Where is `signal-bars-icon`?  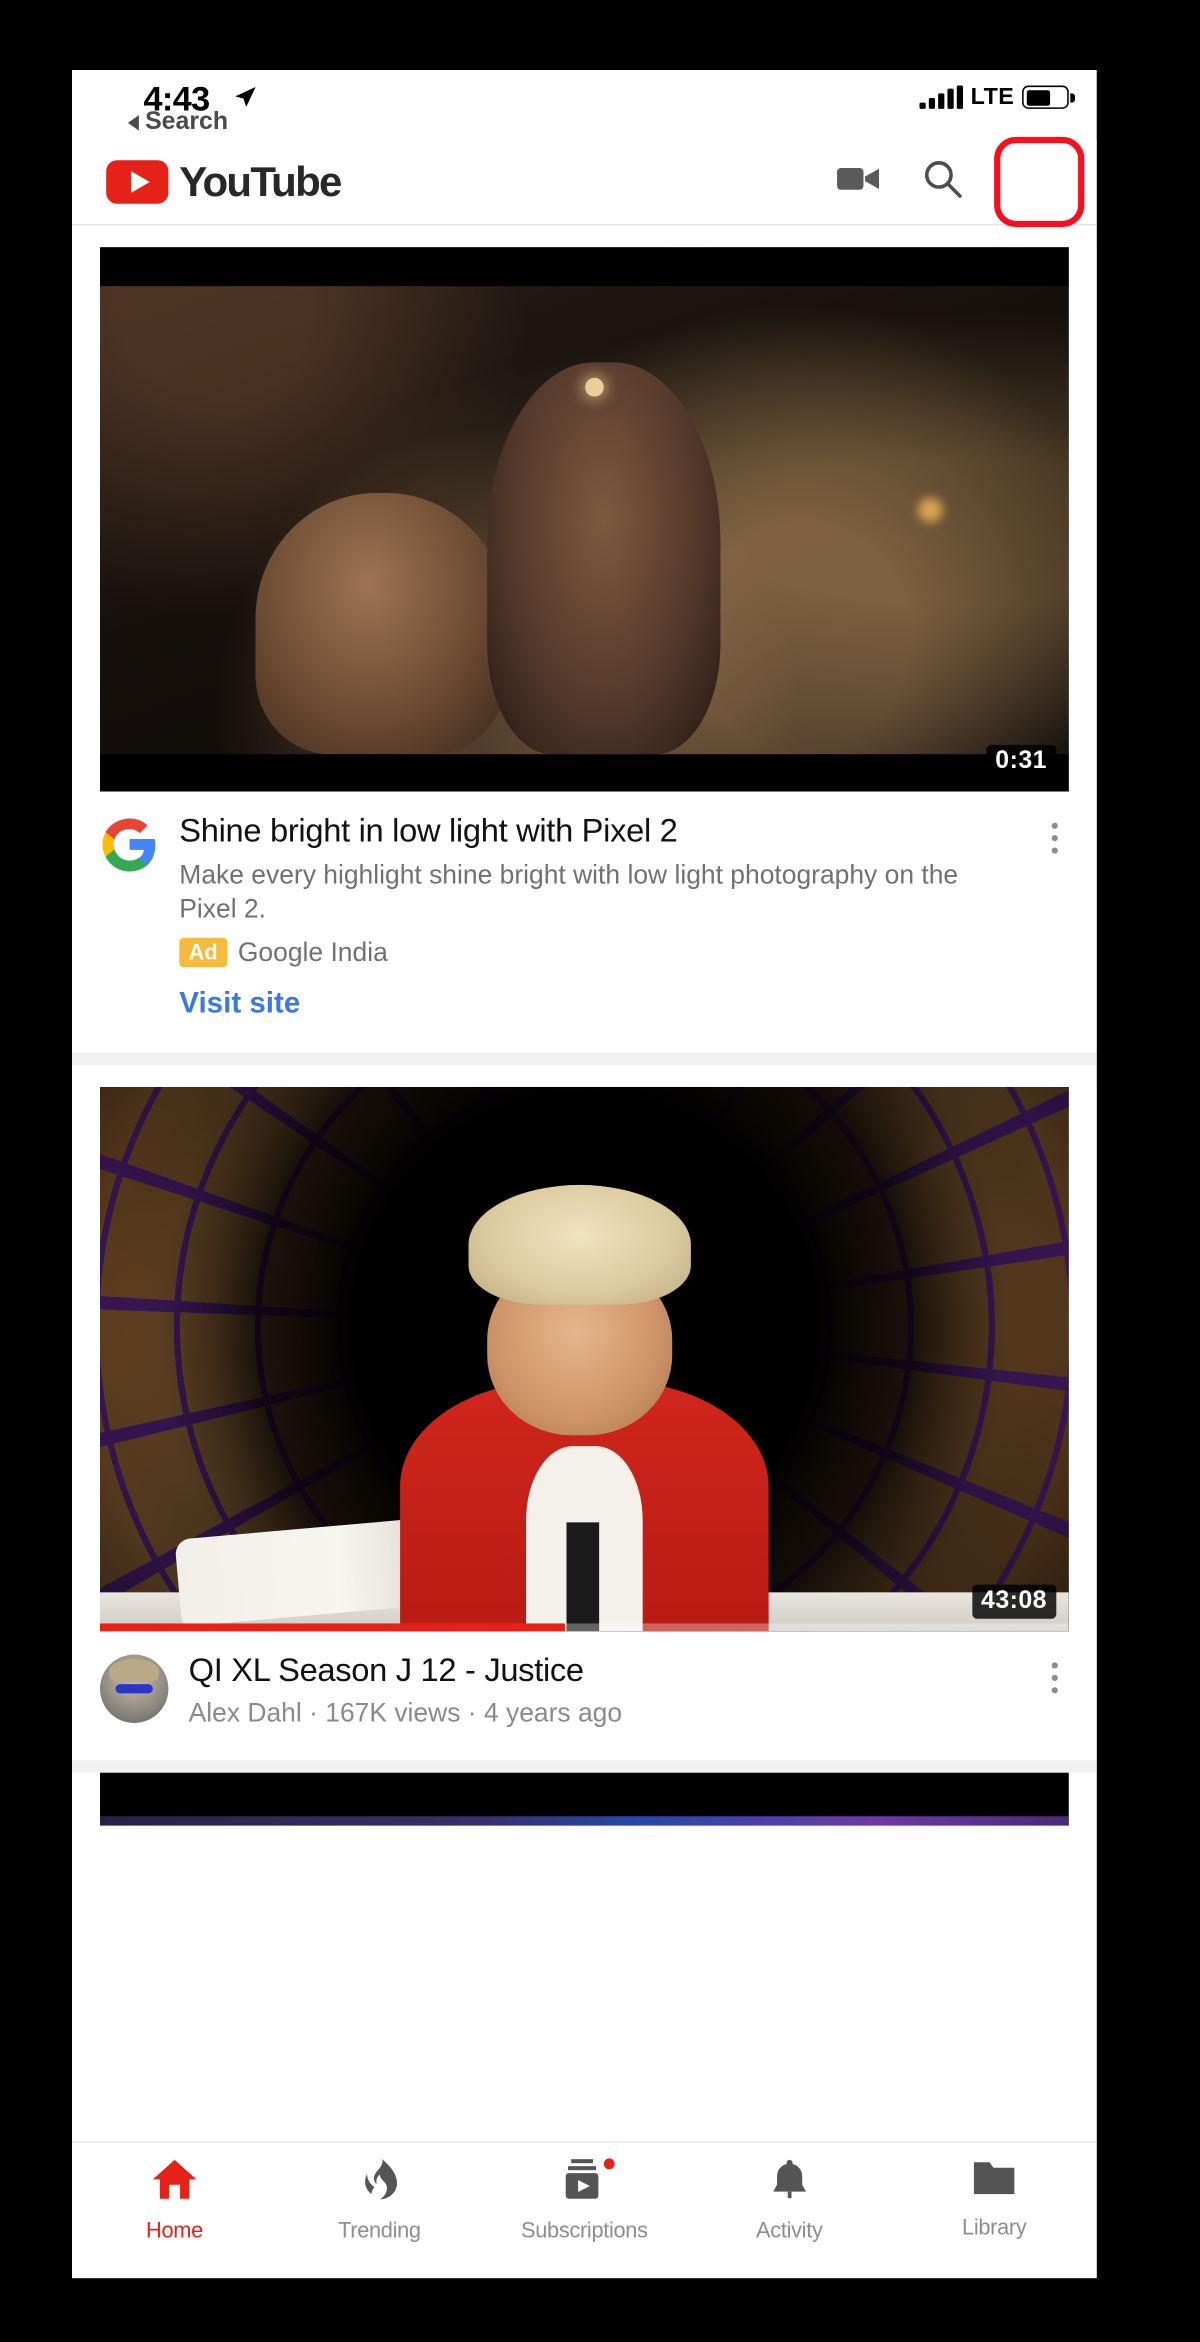 signal-bars-icon is located at coordinates (941, 96).